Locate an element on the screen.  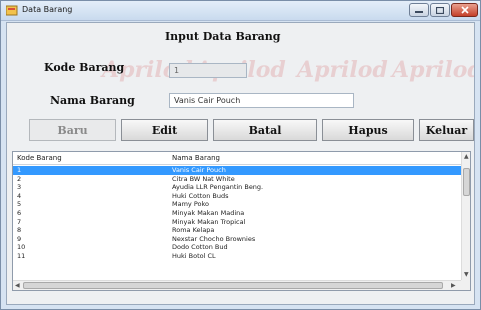
cell-kode-barang: 3 is located at coordinates (19, 187).